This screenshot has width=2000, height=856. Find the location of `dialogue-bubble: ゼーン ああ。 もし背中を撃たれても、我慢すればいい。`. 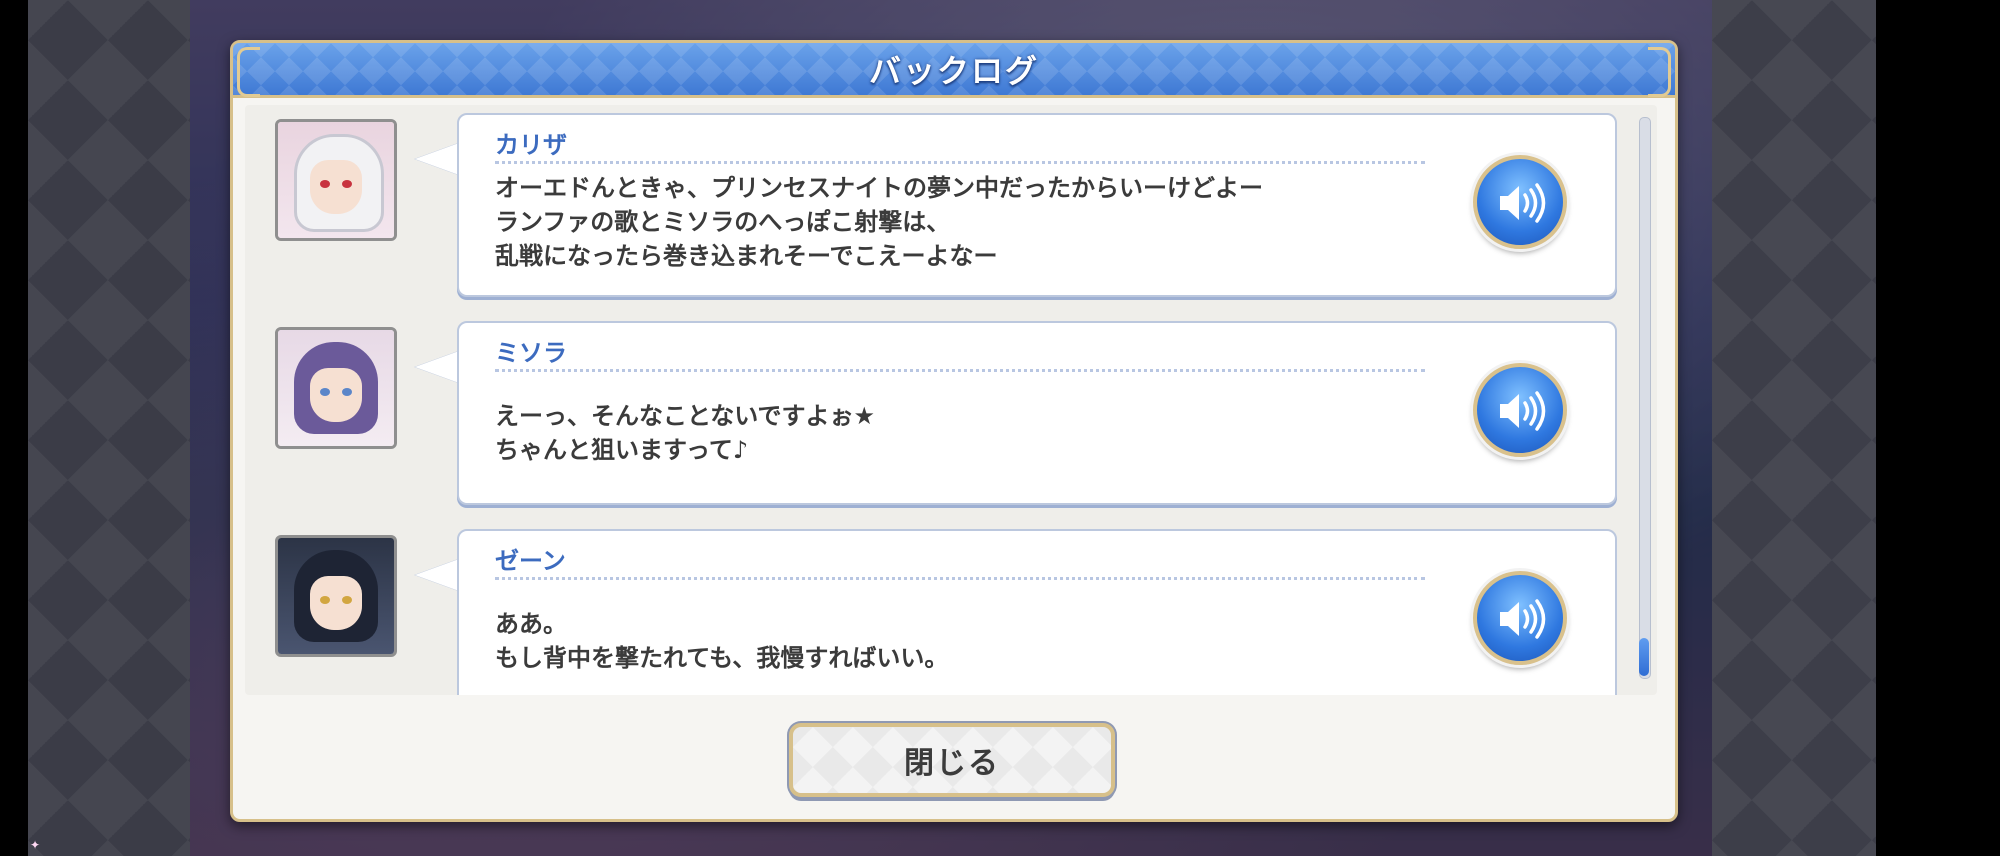

dialogue-bubble: ゼーン ああ。 もし背中を撃たれても、我慢すればいい。 is located at coordinates (1037, 612).